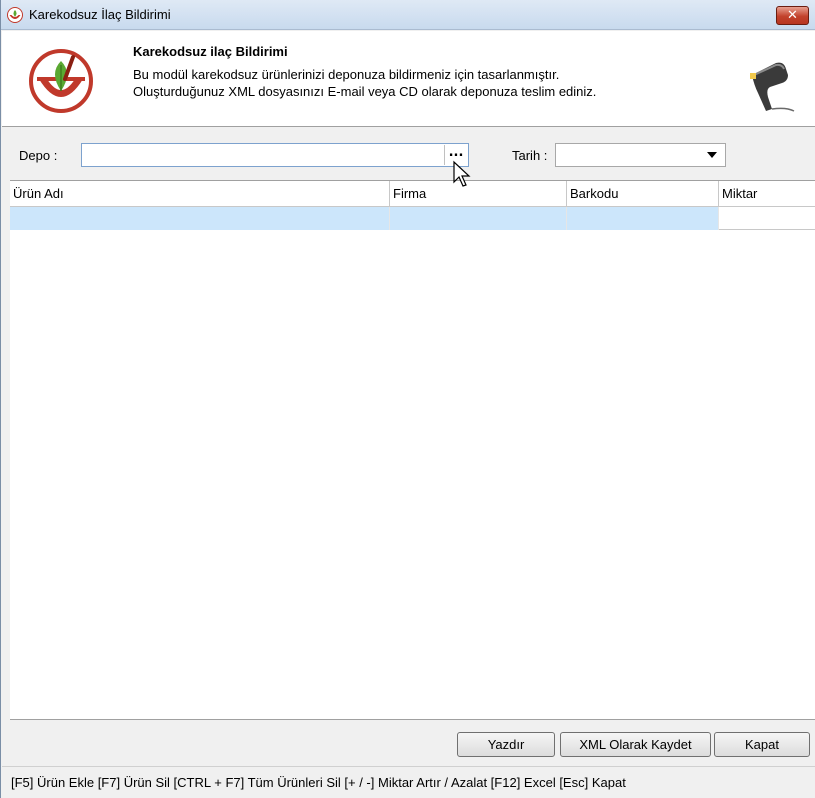 The width and height of the screenshot is (815, 798). What do you see at coordinates (100, 14) in the screenshot?
I see `window-title: Karekodsuz İlaç Bildirimi` at bounding box center [100, 14].